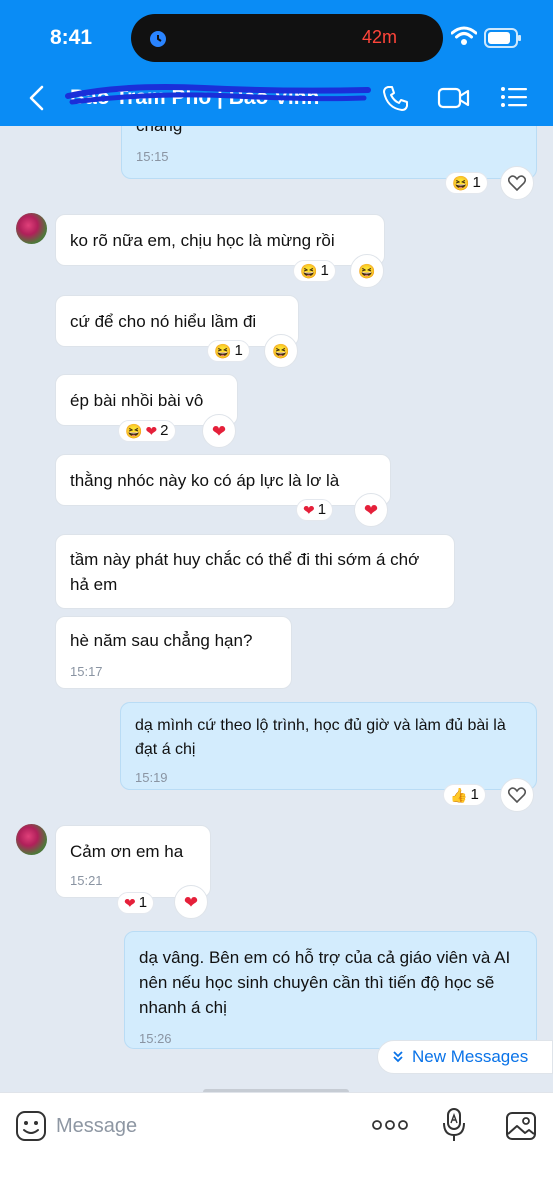 This screenshot has width=553, height=1200. Describe the element at coordinates (454, 1125) in the screenshot. I see `voice-mic-icon` at that location.